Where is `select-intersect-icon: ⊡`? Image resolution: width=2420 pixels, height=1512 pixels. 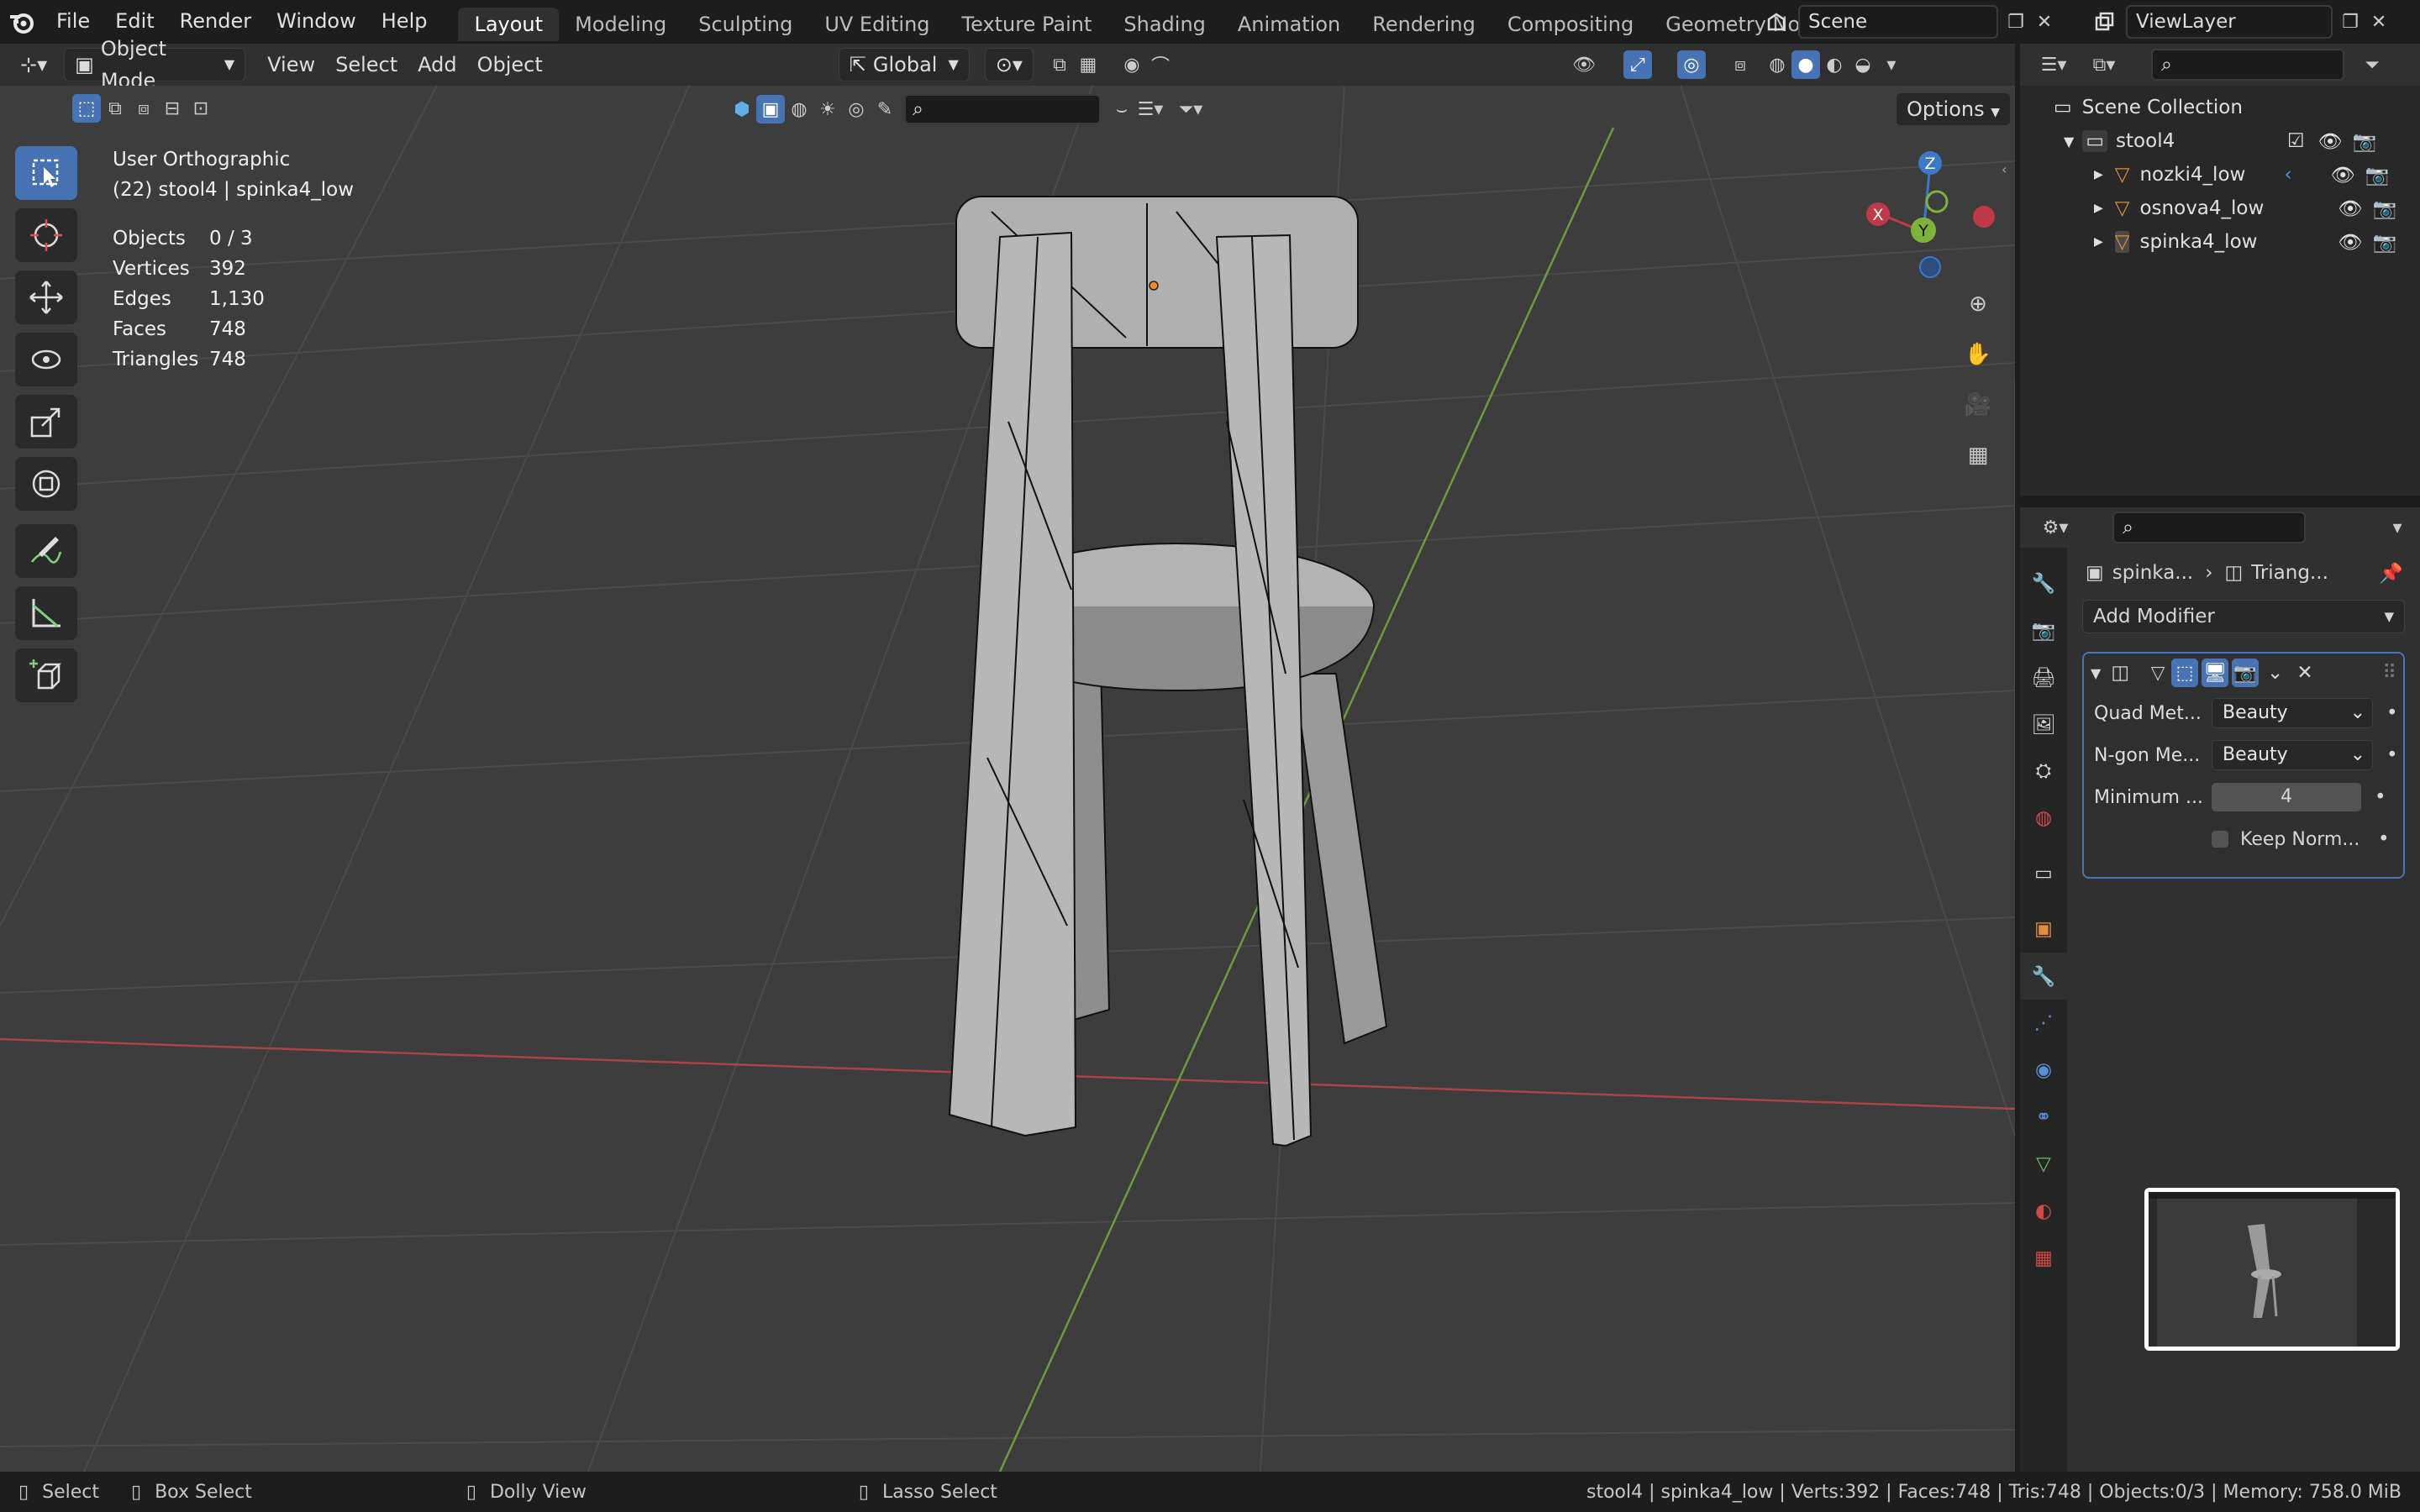
select-intersect-icon: ⊡ is located at coordinates (201, 108).